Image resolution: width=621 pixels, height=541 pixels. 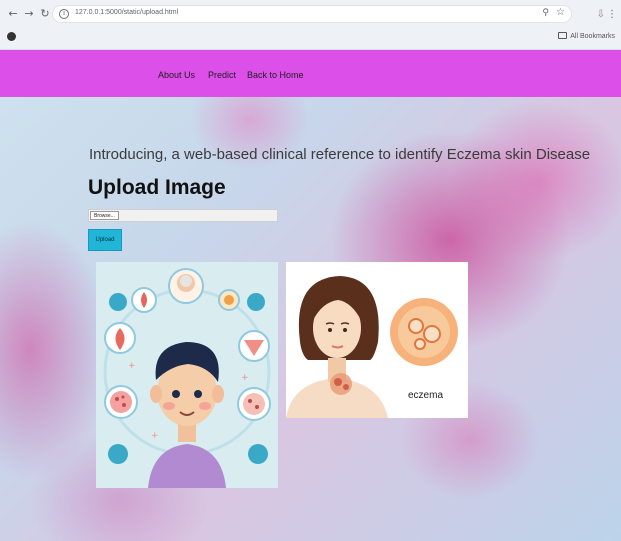 What do you see at coordinates (157, 187) in the screenshot?
I see `page-title: Upload Image` at bounding box center [157, 187].